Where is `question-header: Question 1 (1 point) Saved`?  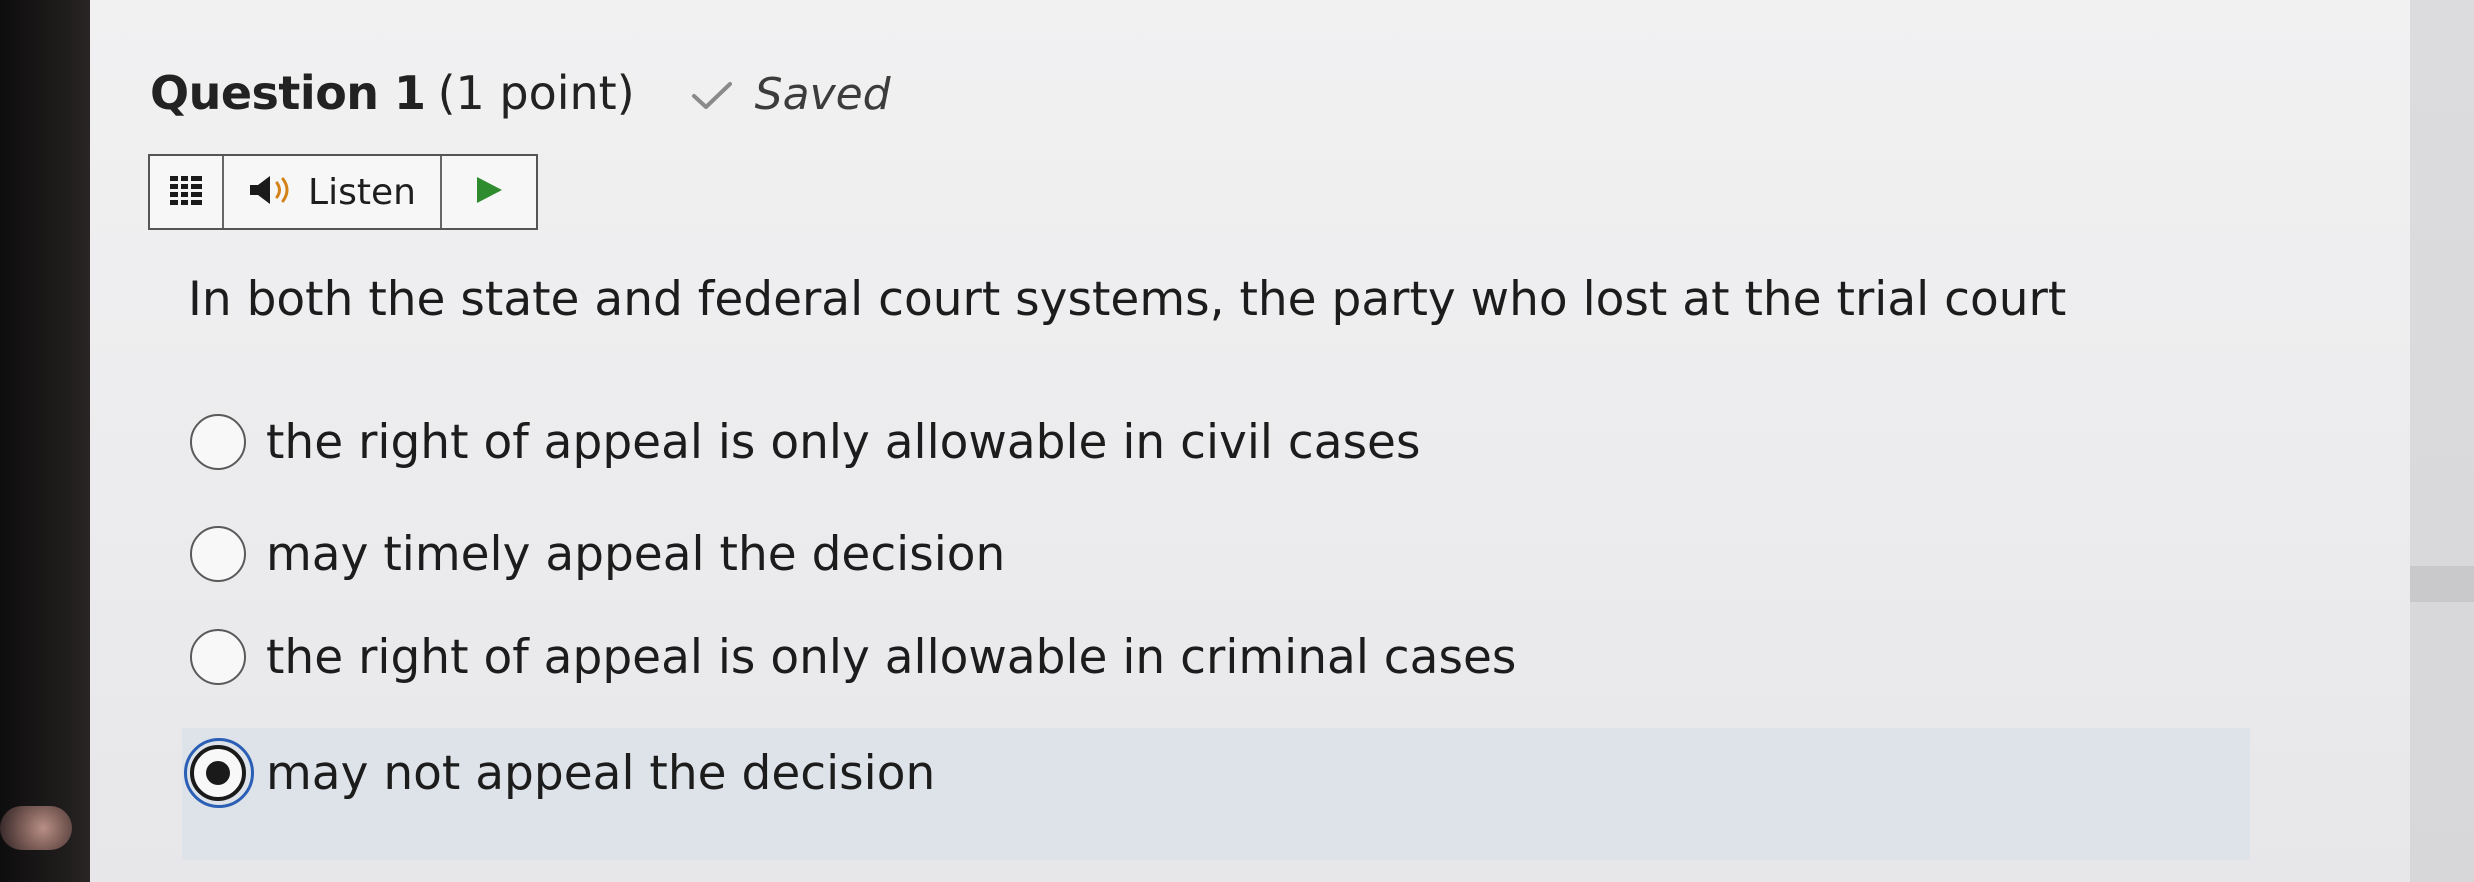 question-header: Question 1 (1 point) Saved is located at coordinates (520, 93).